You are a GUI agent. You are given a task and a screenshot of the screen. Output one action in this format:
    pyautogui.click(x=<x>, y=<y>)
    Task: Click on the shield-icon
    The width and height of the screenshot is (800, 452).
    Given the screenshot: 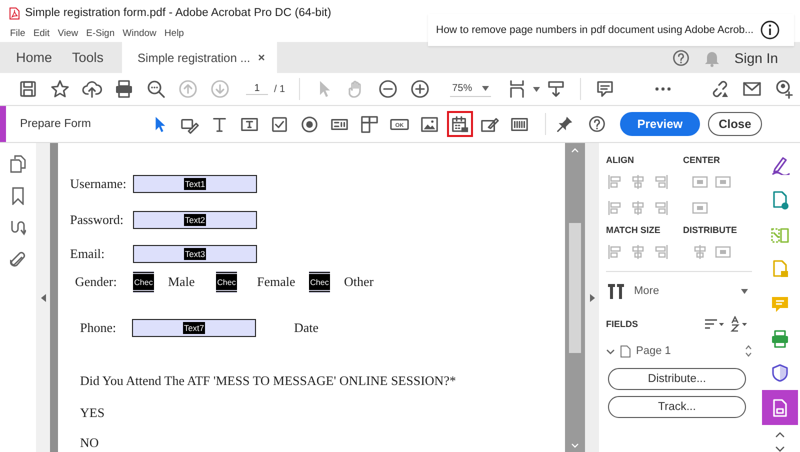 What is the action you would take?
    pyautogui.click(x=780, y=373)
    